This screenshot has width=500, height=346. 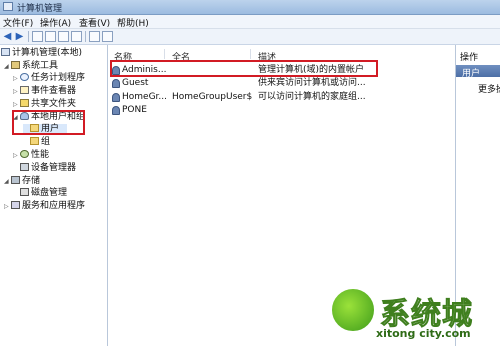 I want to click on tree-item-root: 计算机管理(本地), so click(x=41, y=53).